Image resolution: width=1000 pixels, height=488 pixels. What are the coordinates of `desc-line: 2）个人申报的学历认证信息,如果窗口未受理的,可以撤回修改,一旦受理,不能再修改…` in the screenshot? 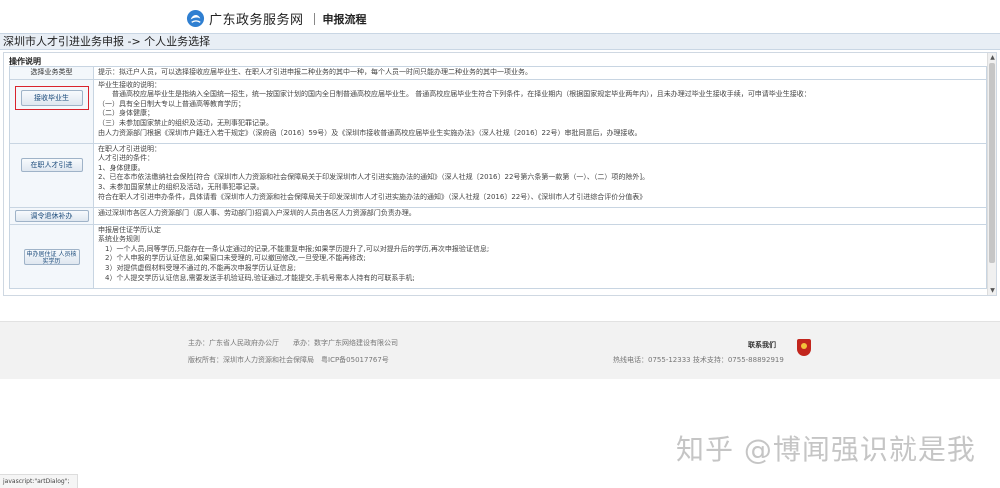 It's located at (232, 258).